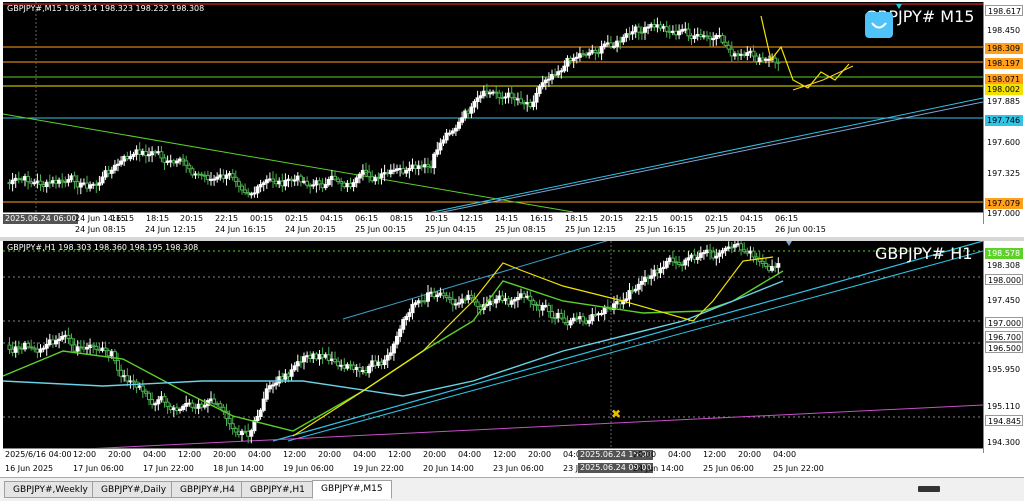 The width and height of the screenshot is (1024, 501). What do you see at coordinates (352, 489) in the screenshot?
I see `tab-m15: GBPJPY#,M15` at bounding box center [352, 489].